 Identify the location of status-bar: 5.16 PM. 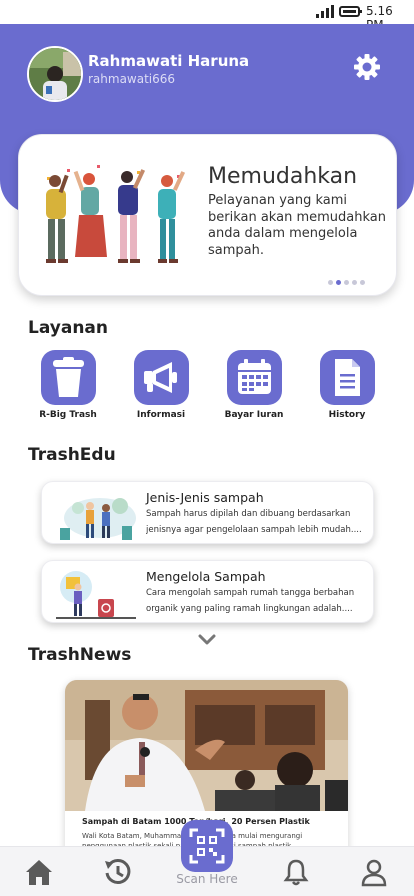
(207, 16).